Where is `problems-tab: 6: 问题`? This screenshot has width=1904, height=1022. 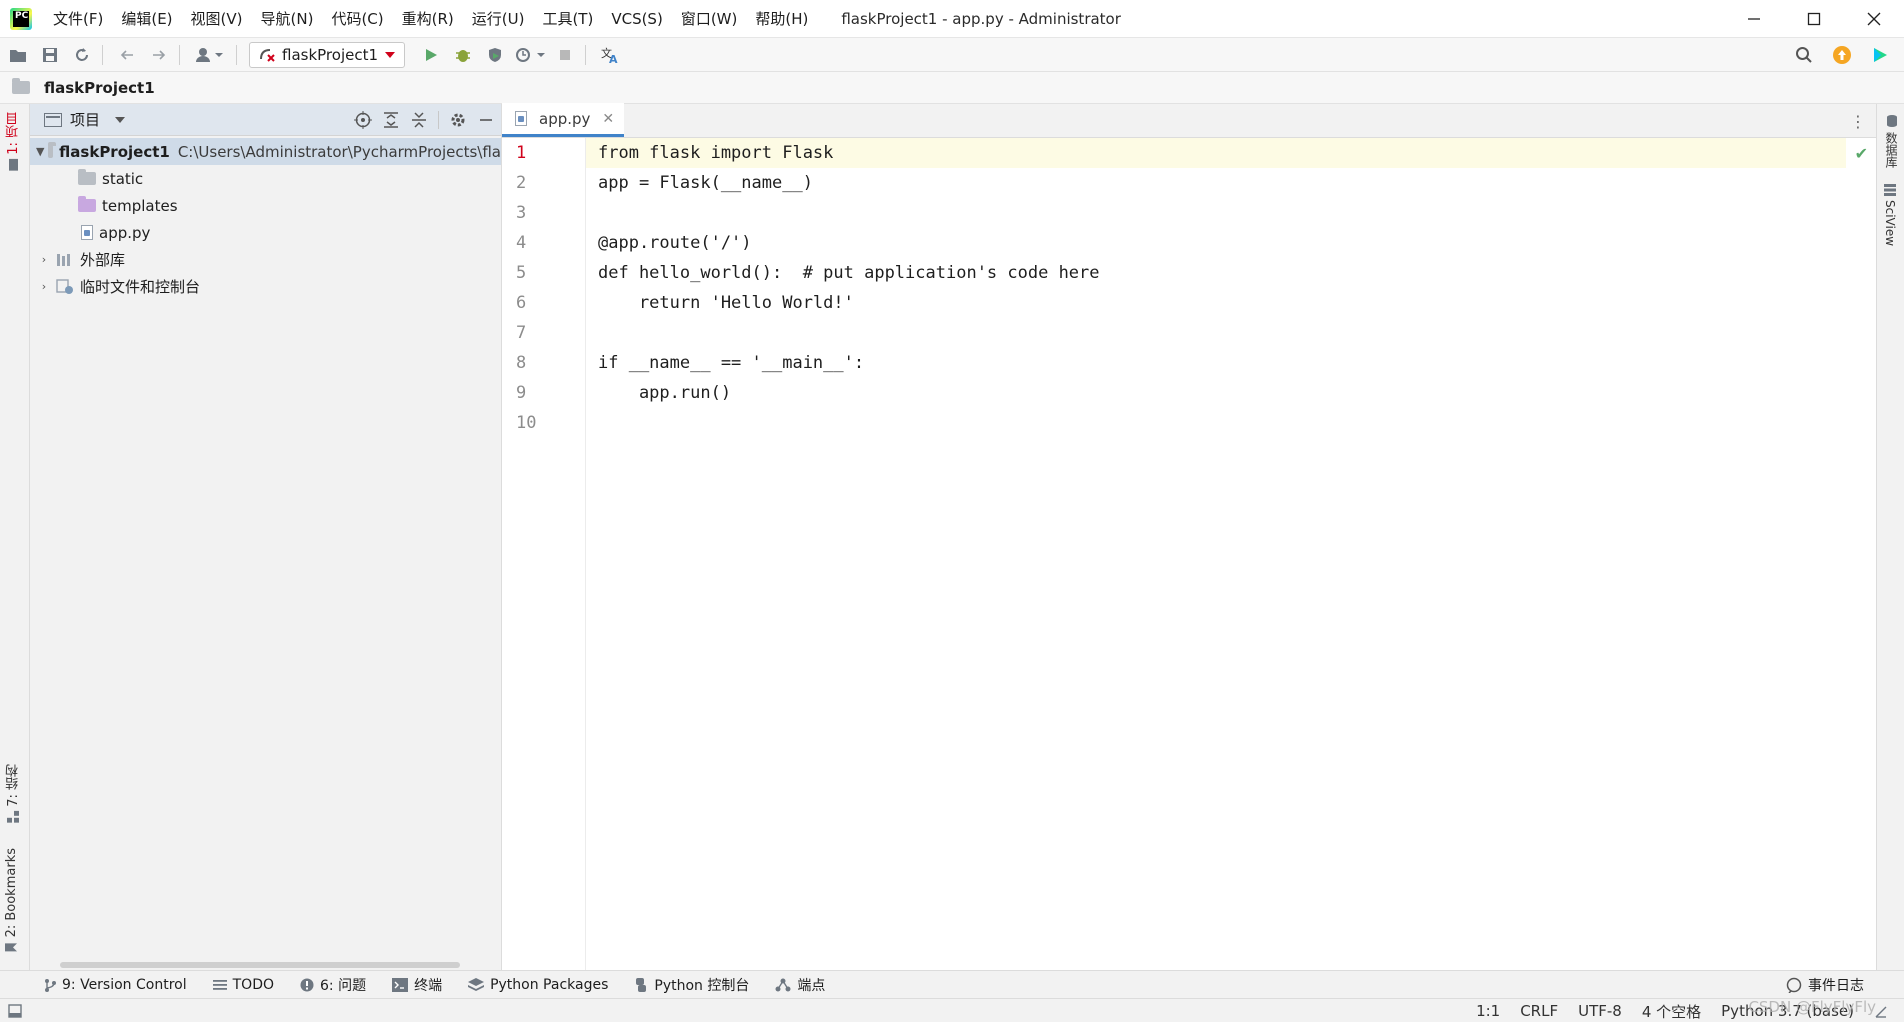 problems-tab: 6: 问题 is located at coordinates (333, 985).